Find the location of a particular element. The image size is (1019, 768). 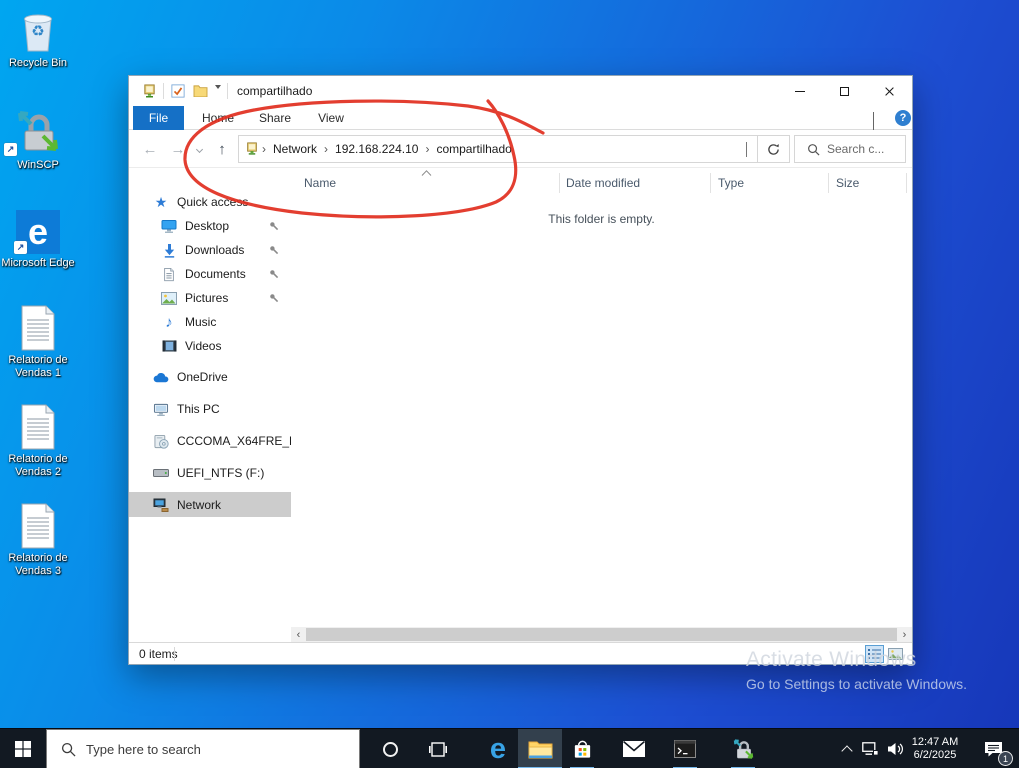

taskbar-mail-button is located at coordinates (634, 748).